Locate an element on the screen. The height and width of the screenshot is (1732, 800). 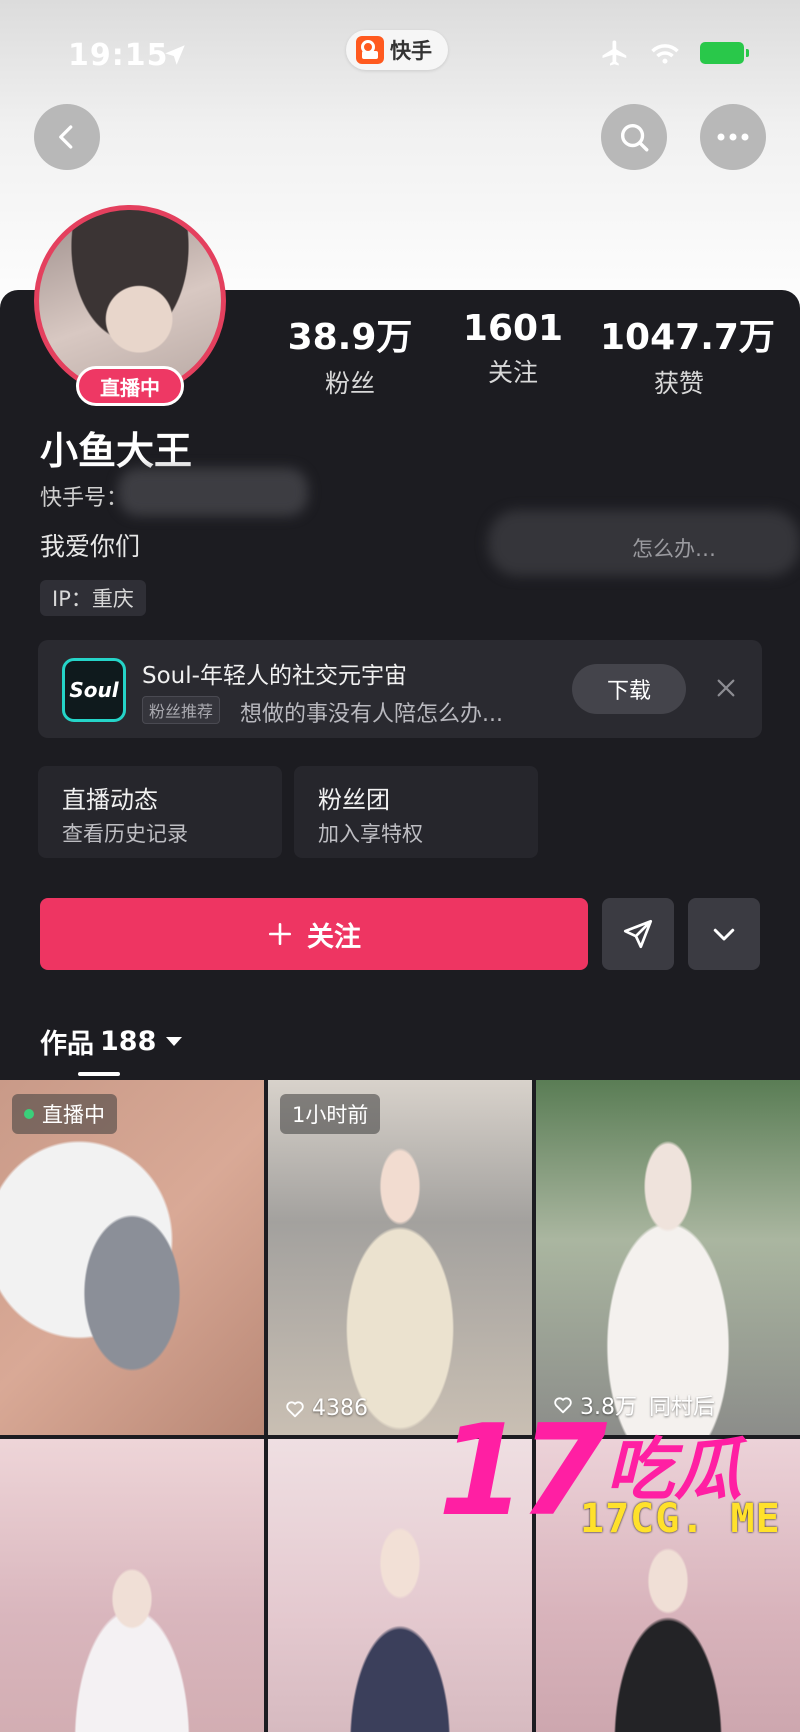
search-button is located at coordinates (634, 137).